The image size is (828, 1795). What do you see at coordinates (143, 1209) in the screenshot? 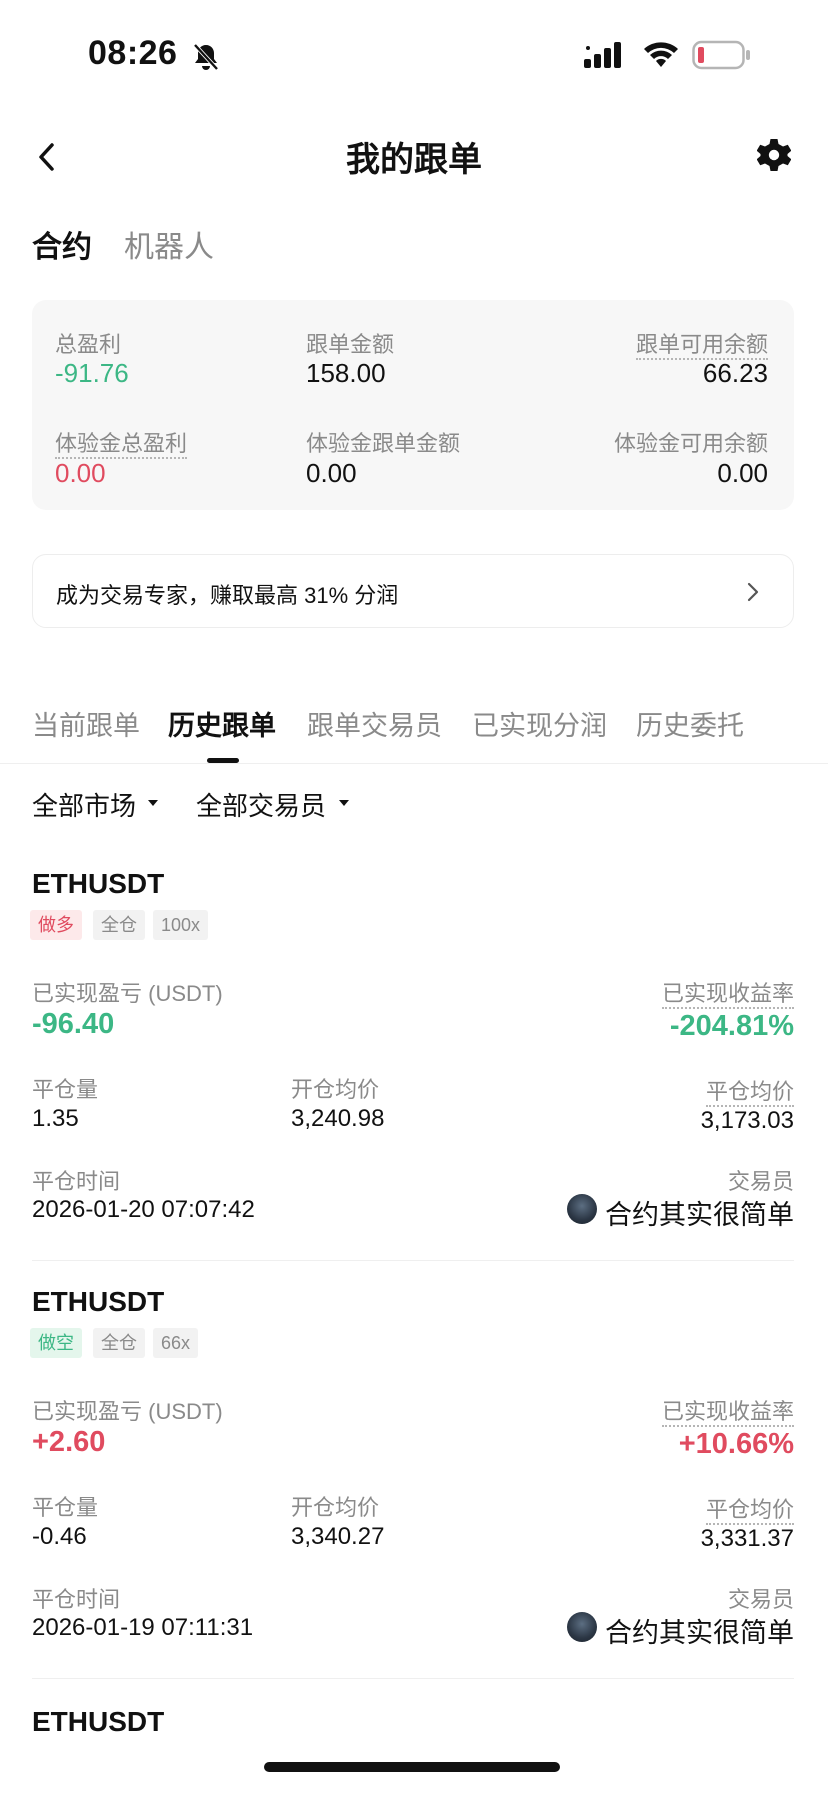
I see `close-time-value: 2026-01-20 07:07:42` at bounding box center [143, 1209].